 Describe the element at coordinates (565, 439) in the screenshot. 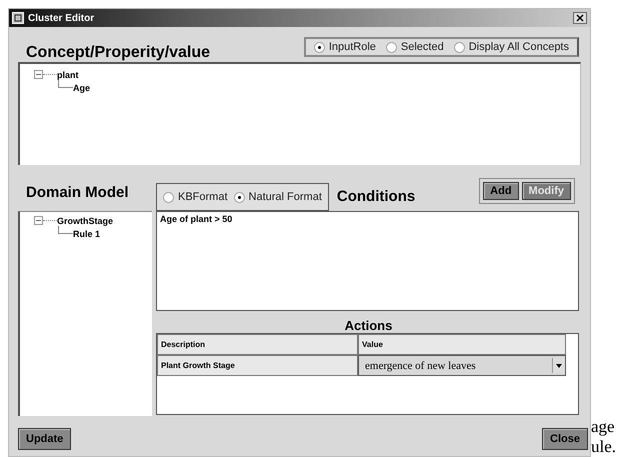

I see `close-button: Close` at that location.